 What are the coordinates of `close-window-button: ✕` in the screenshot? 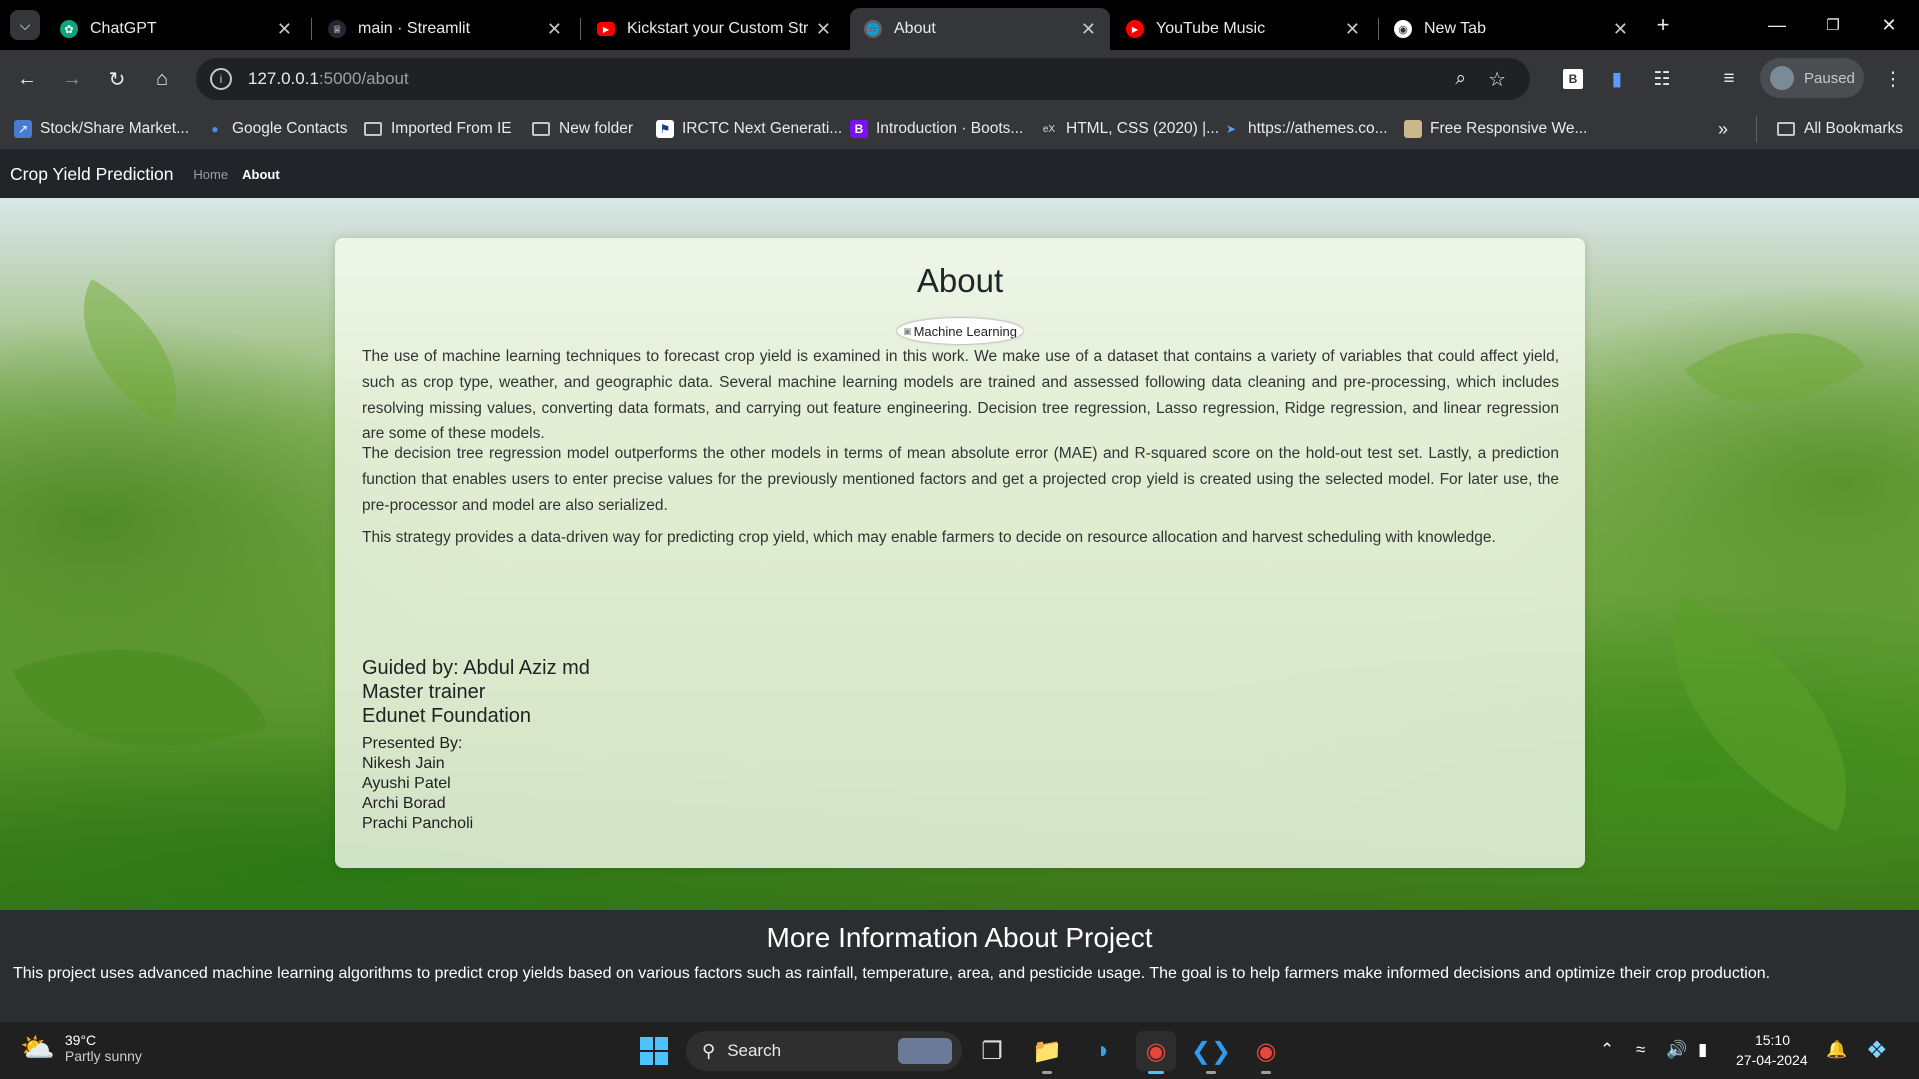 It's located at (1889, 25).